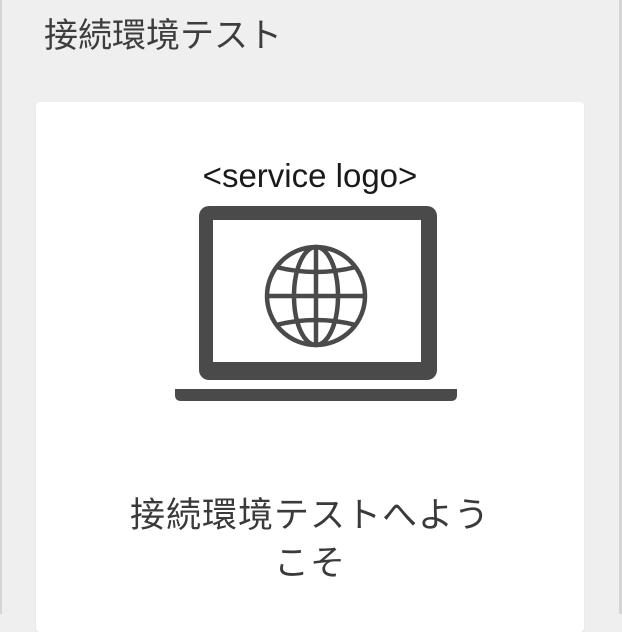 The width and height of the screenshot is (622, 632). What do you see at coordinates (1, 307) in the screenshot?
I see `frame-edge-left` at bounding box center [1, 307].